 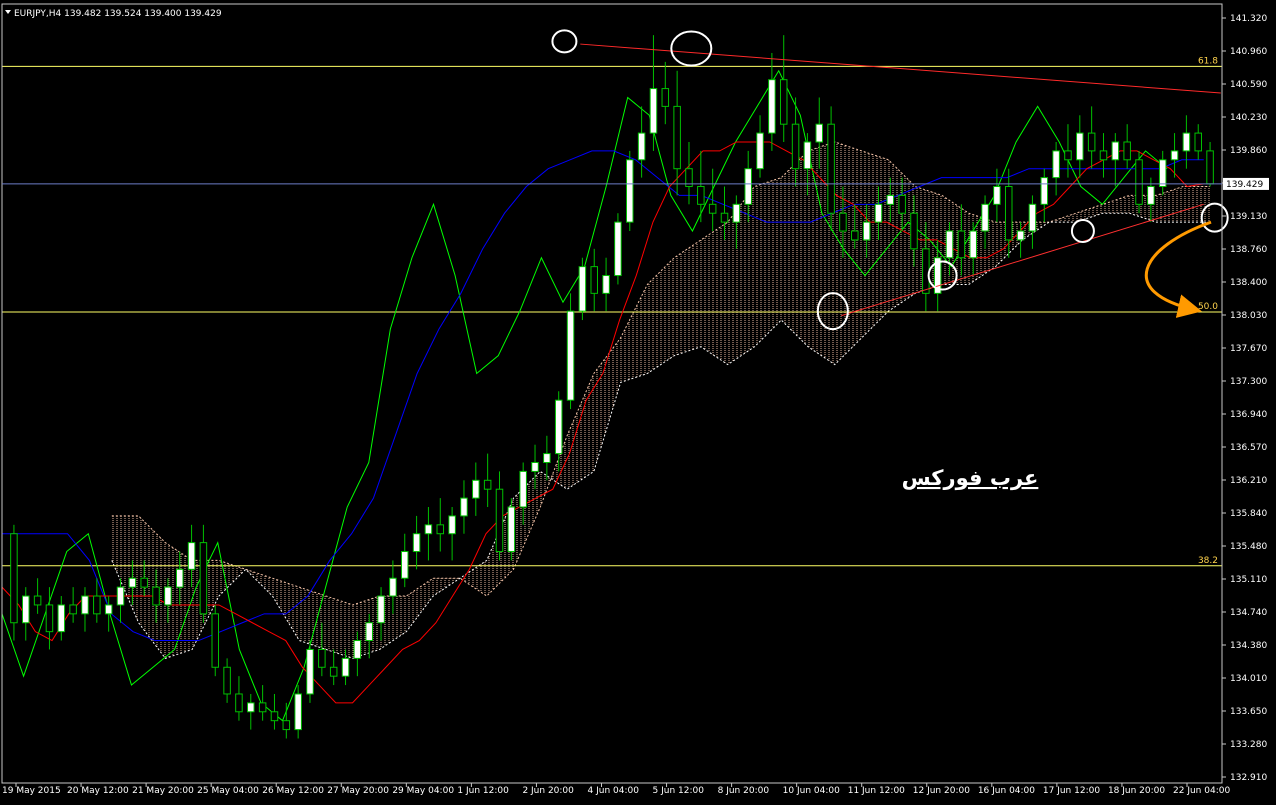 I want to click on x-tick-label: 20 May 12:00, so click(x=98, y=791).